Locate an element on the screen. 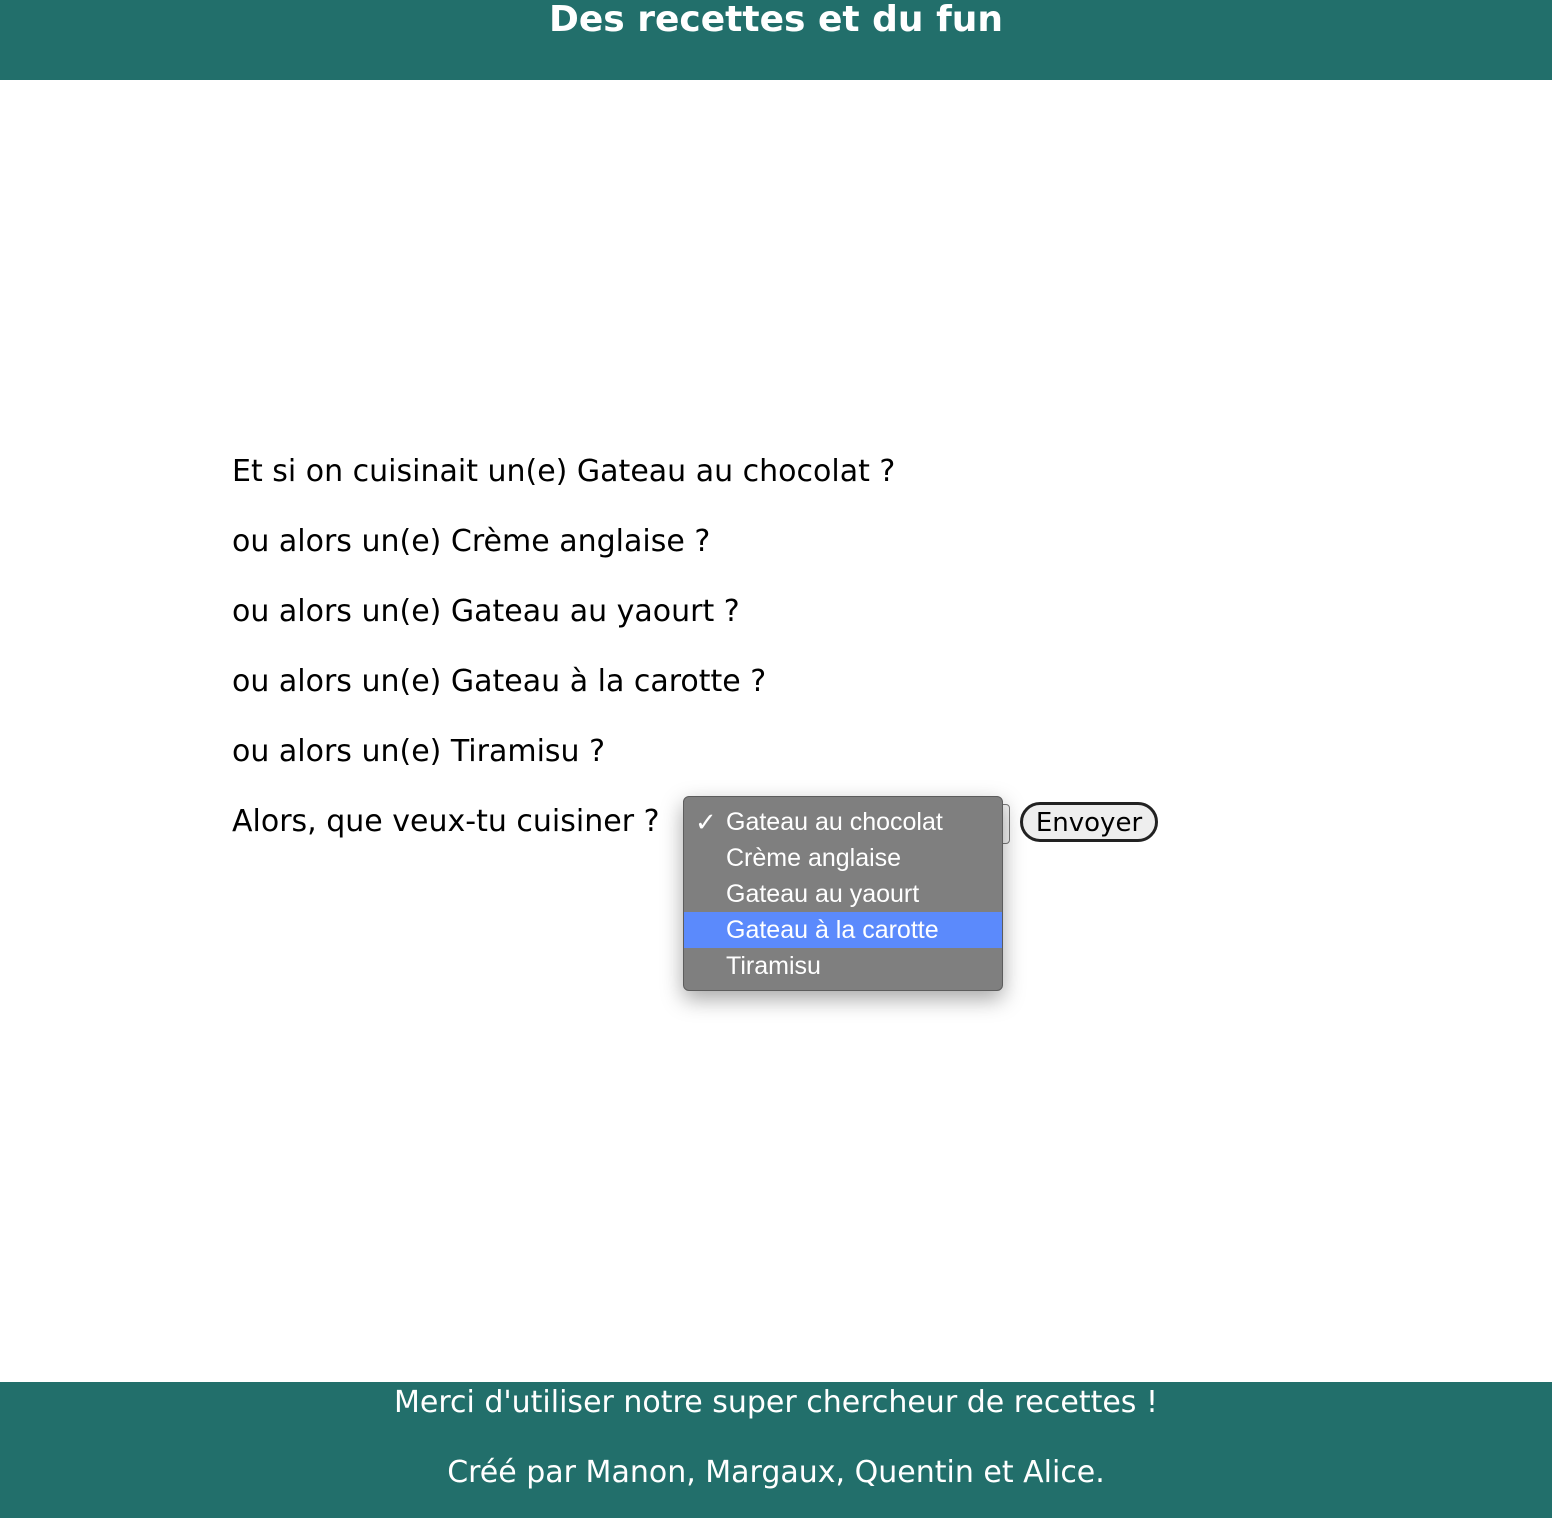 The height and width of the screenshot is (1518, 1554). suggestion-line: ou alors un(e) Crème anglaise ? is located at coordinates (471, 541).